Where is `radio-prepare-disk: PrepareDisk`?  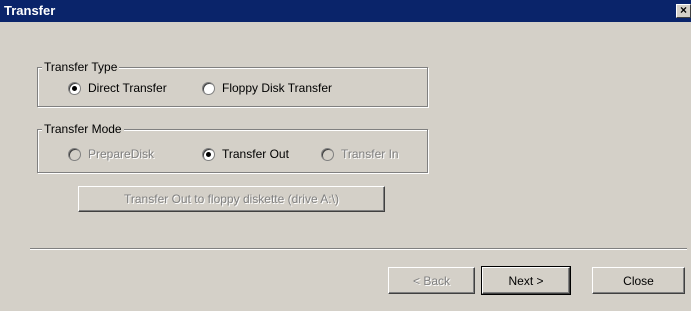 radio-prepare-disk: PrepareDisk is located at coordinates (111, 154).